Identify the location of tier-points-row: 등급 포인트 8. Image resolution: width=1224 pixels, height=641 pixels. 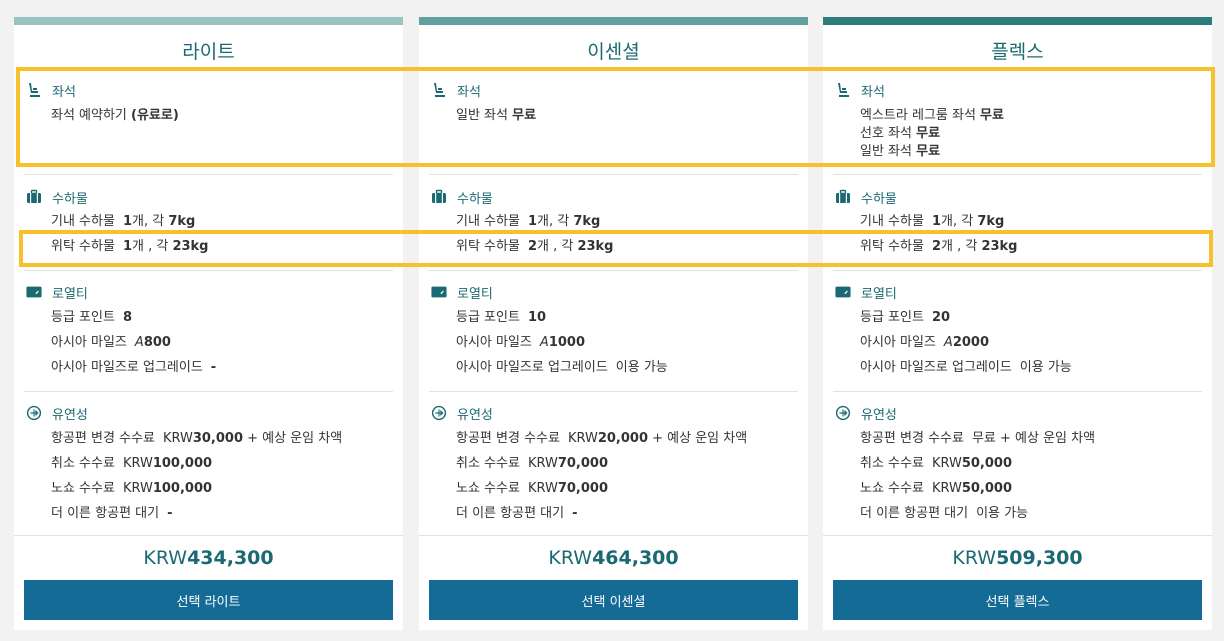
(91, 317).